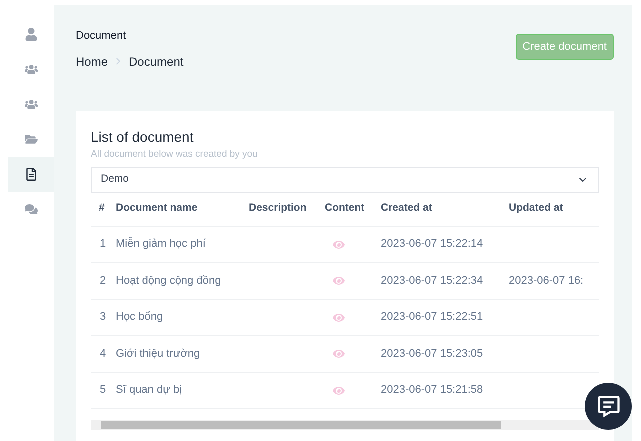  I want to click on created-at-cell-text: 2023-06-07 15:22:34, so click(432, 281).